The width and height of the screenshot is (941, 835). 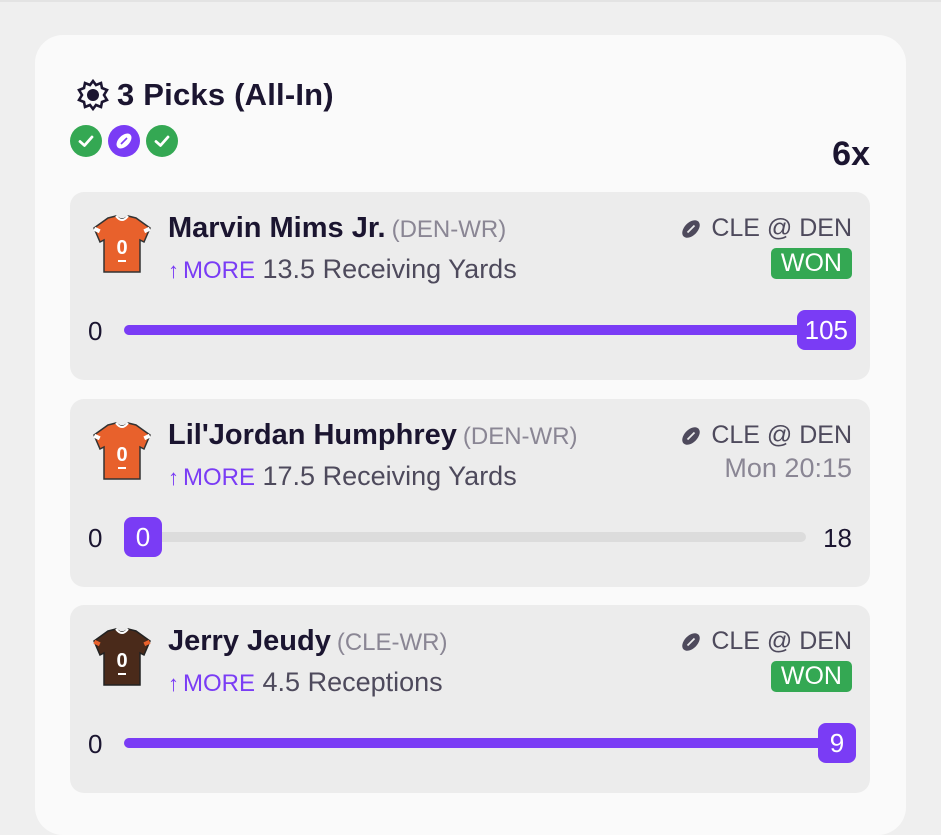 I want to click on player-position: (CLE-WR), so click(x=392, y=642).